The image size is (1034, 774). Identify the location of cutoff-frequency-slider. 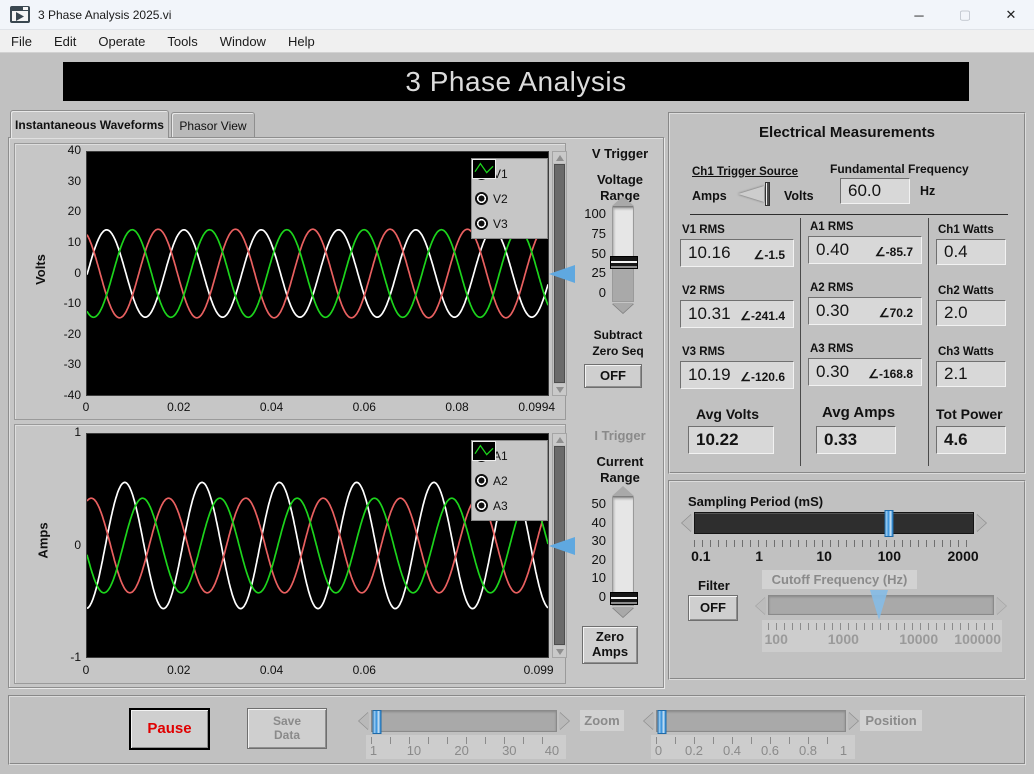
(881, 605).